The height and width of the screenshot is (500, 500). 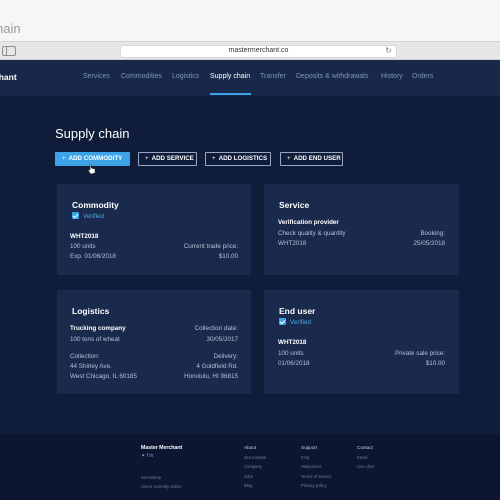 What do you see at coordinates (432, 233) in the screenshot?
I see `booking-label: Booking:` at bounding box center [432, 233].